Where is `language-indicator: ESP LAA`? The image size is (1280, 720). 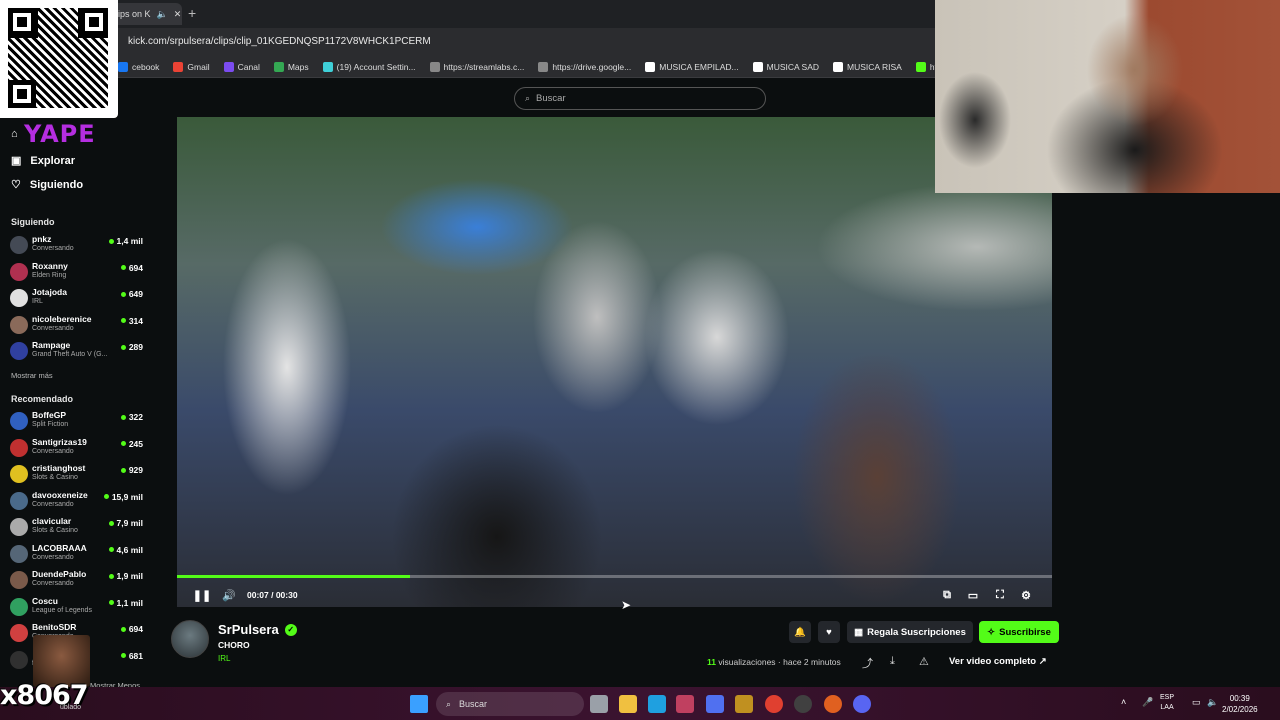 language-indicator: ESP LAA is located at coordinates (1167, 703).